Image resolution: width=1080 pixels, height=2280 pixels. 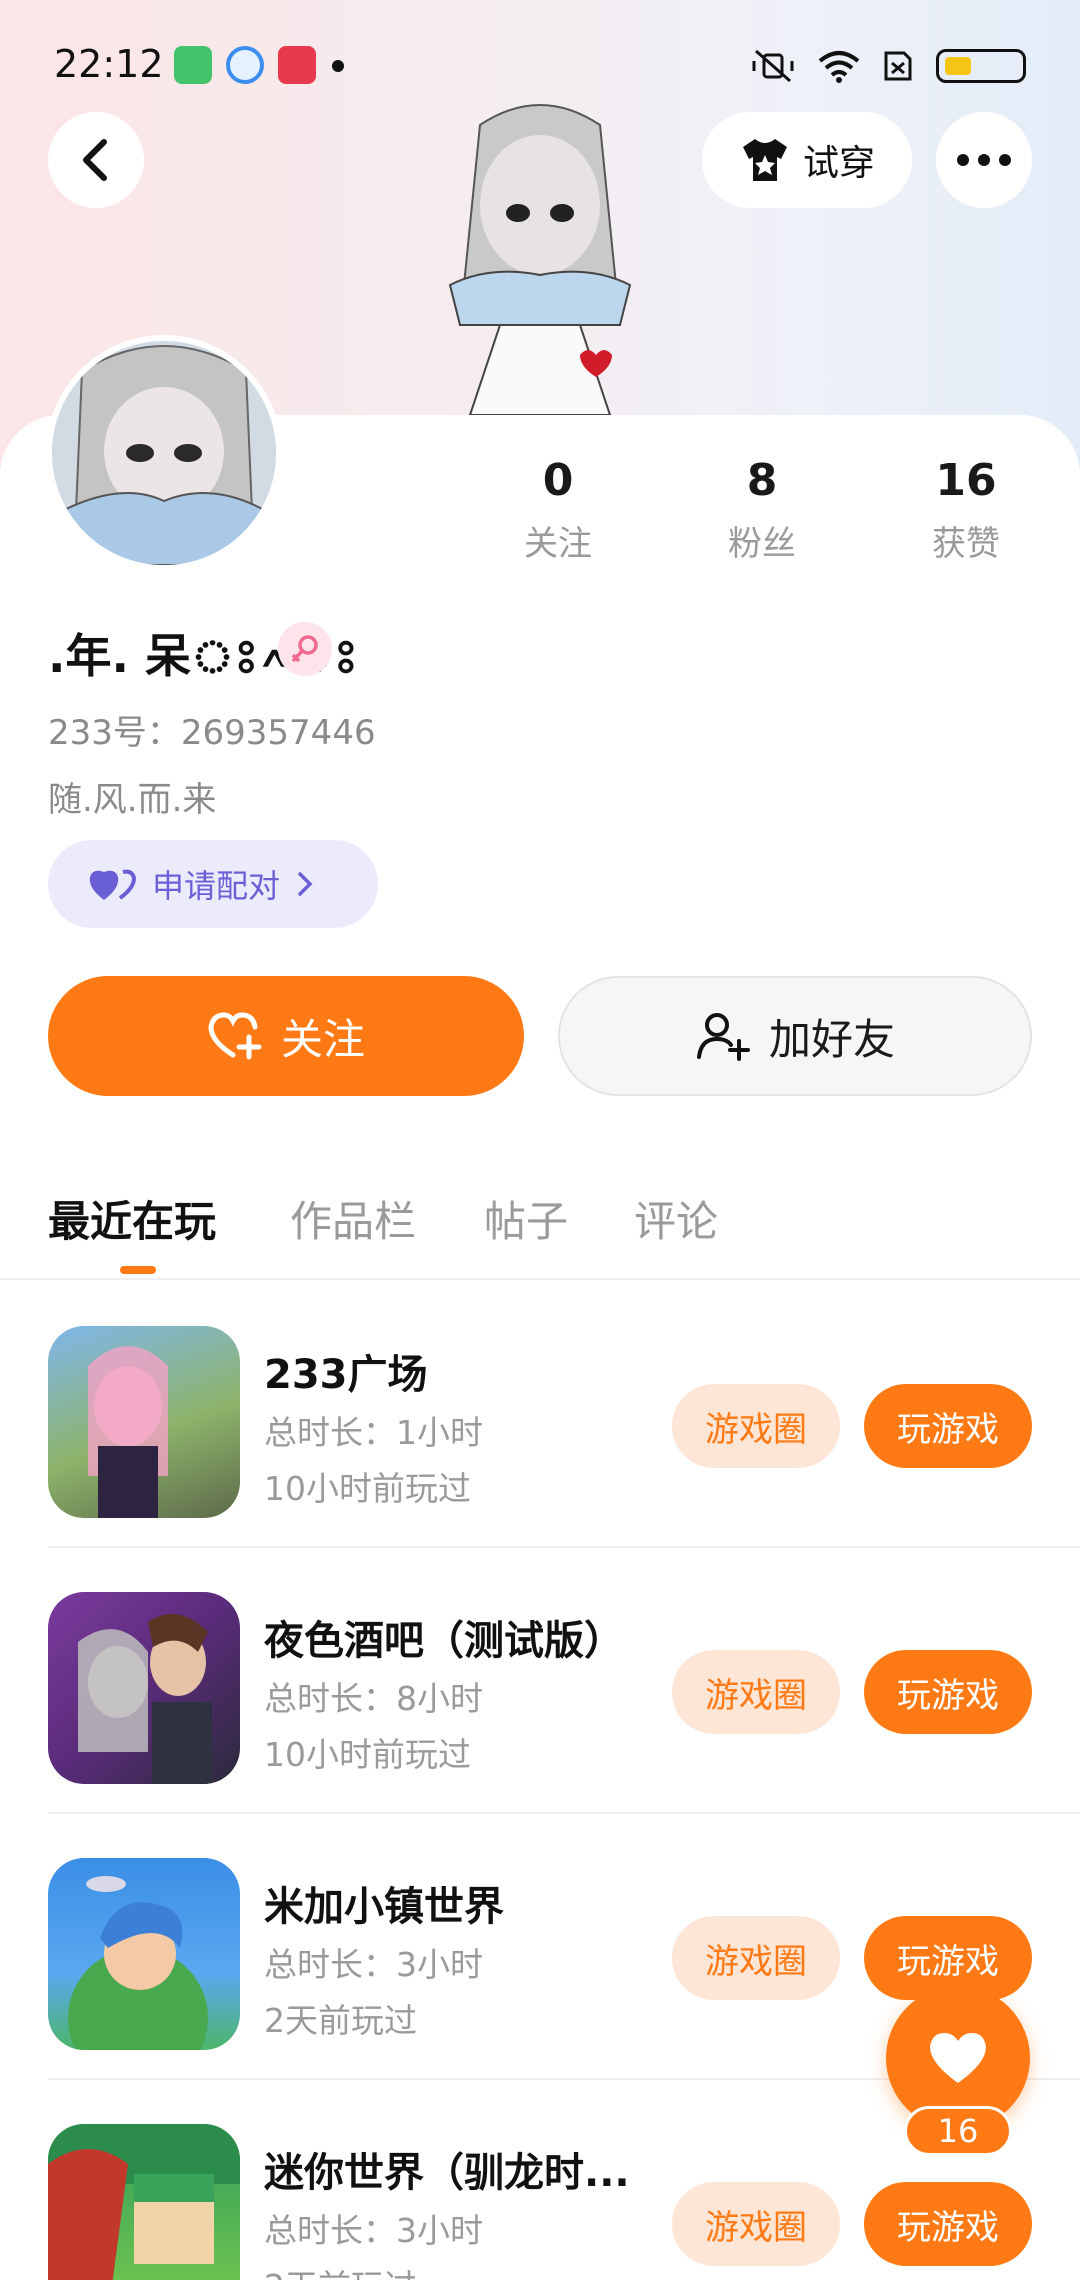 What do you see at coordinates (526, 1218) in the screenshot?
I see `tab-posts: 帖子` at bounding box center [526, 1218].